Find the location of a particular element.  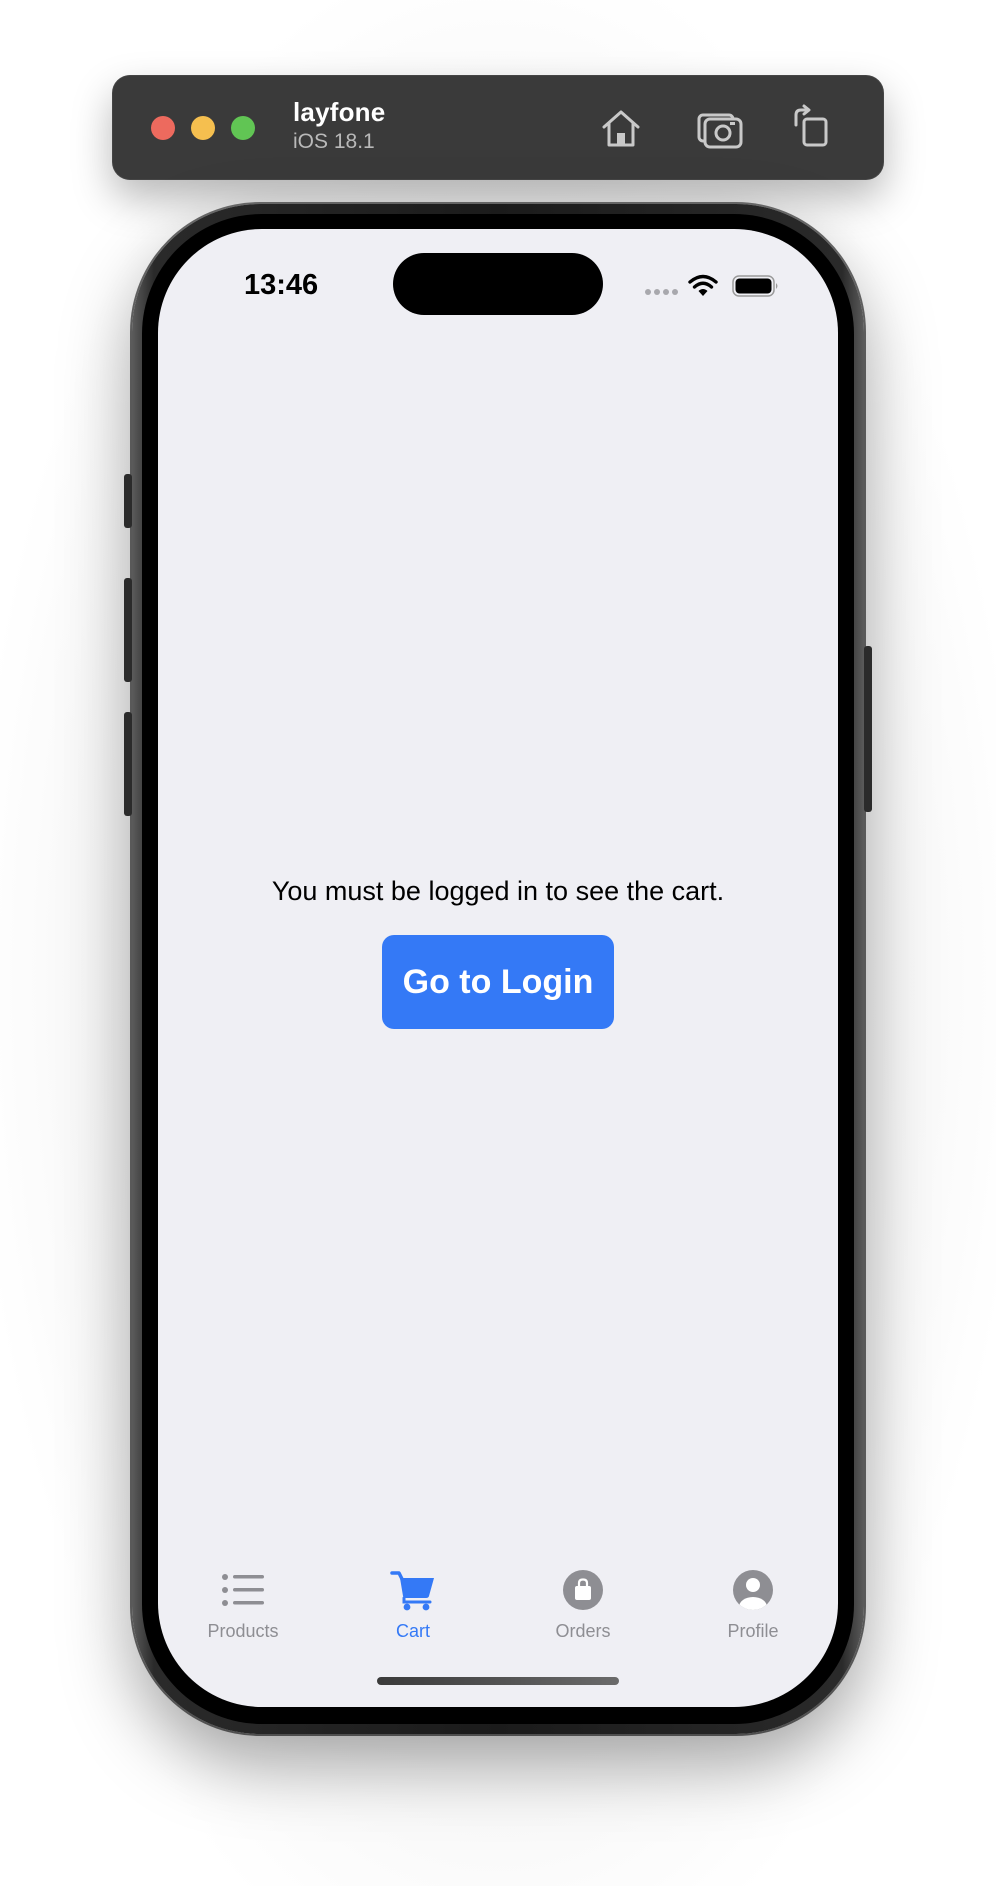

bag-icon is located at coordinates (583, 1590).